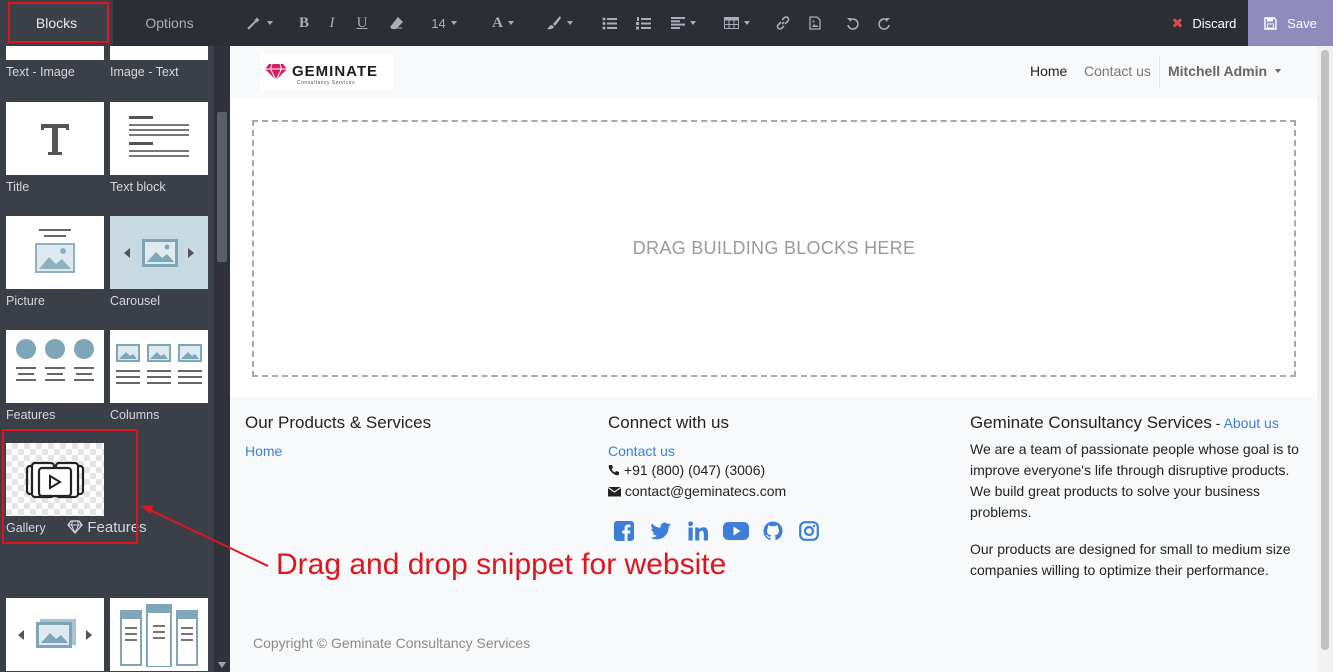 This screenshot has height=672, width=1333. What do you see at coordinates (501, 564) in the screenshot?
I see `annotation-text: Drag and drop snippet for website` at bounding box center [501, 564].